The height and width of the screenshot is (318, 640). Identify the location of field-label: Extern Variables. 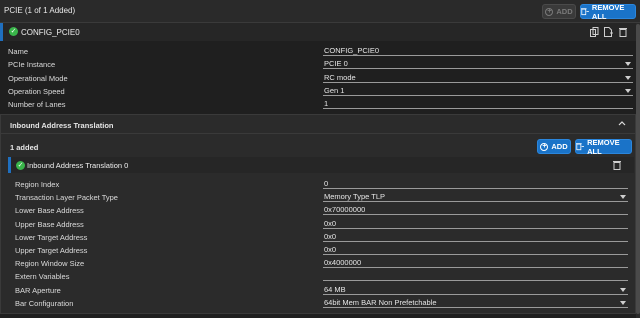
(42, 277).